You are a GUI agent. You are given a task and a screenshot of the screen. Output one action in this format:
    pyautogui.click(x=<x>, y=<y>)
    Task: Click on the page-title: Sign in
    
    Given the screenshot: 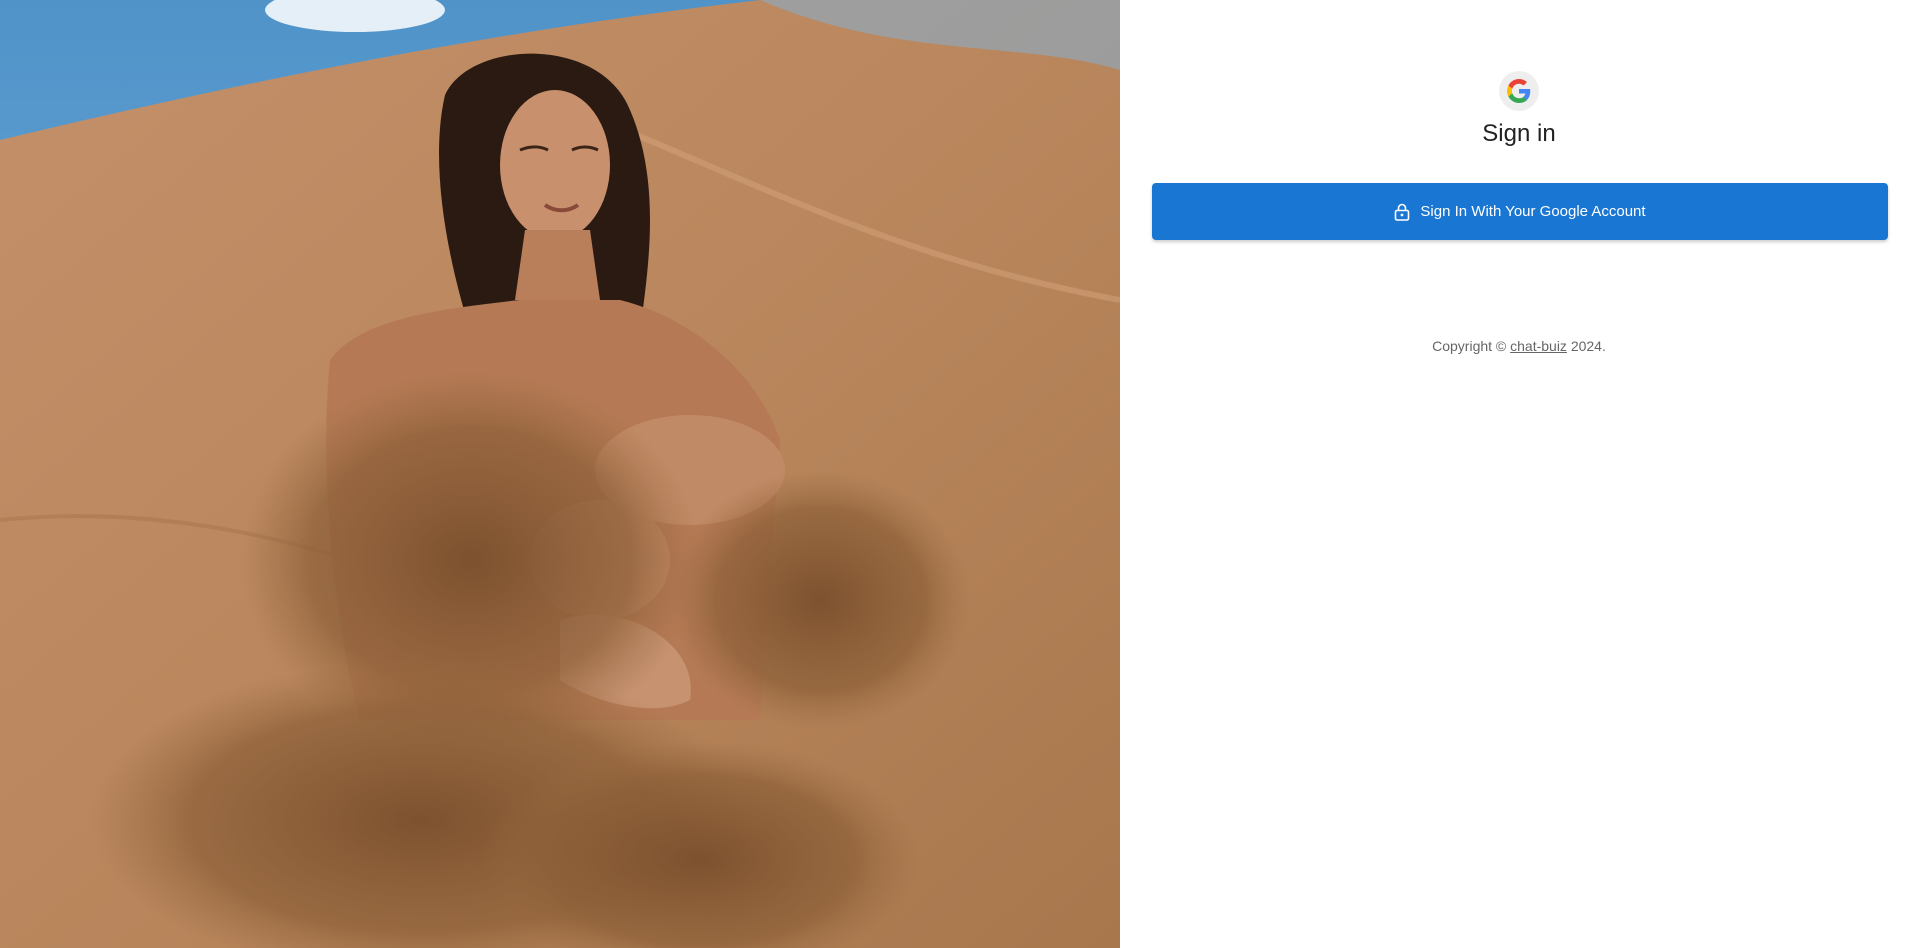 What is the action you would take?
    pyautogui.click(x=1519, y=133)
    